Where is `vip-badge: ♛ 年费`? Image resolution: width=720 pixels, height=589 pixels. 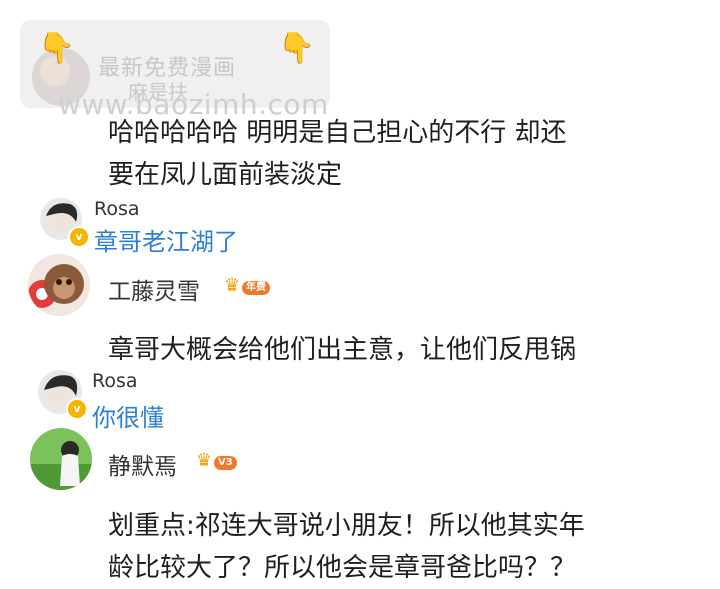 vip-badge: ♛ 年费 is located at coordinates (247, 287).